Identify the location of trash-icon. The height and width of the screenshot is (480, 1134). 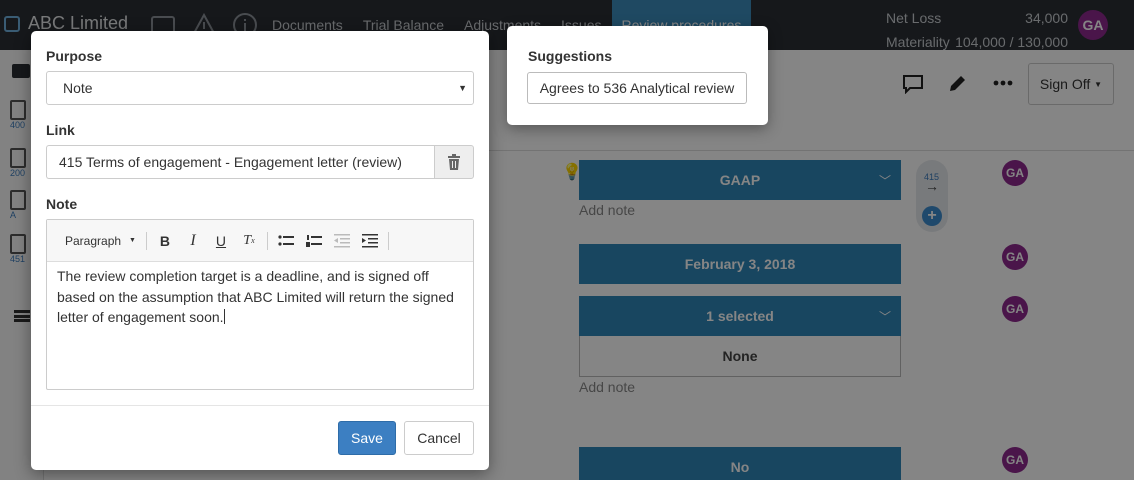
(454, 162).